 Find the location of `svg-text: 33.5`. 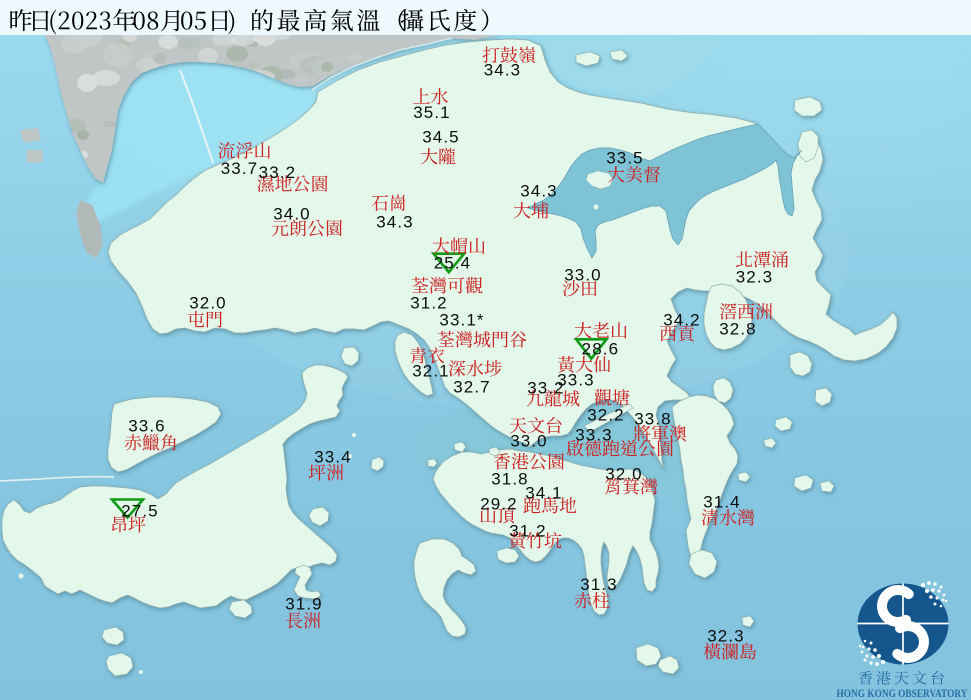

svg-text: 33.5 is located at coordinates (625, 157).